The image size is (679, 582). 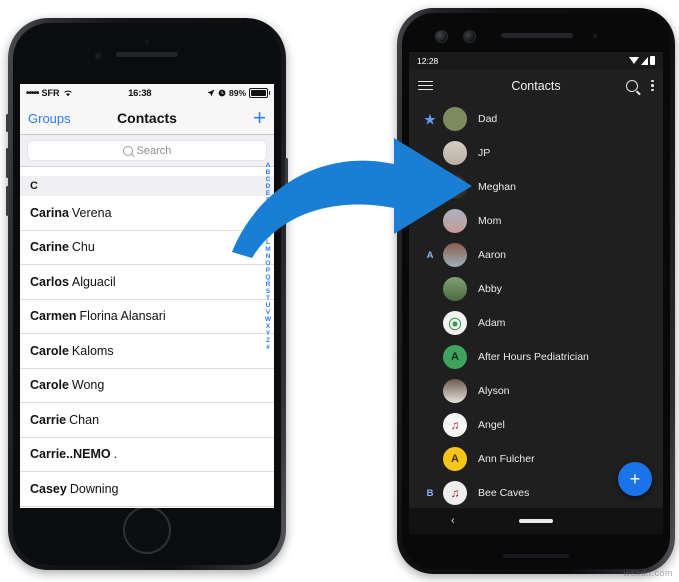 I want to click on table-row: Carlos Alguacil, so click(x=147, y=282).